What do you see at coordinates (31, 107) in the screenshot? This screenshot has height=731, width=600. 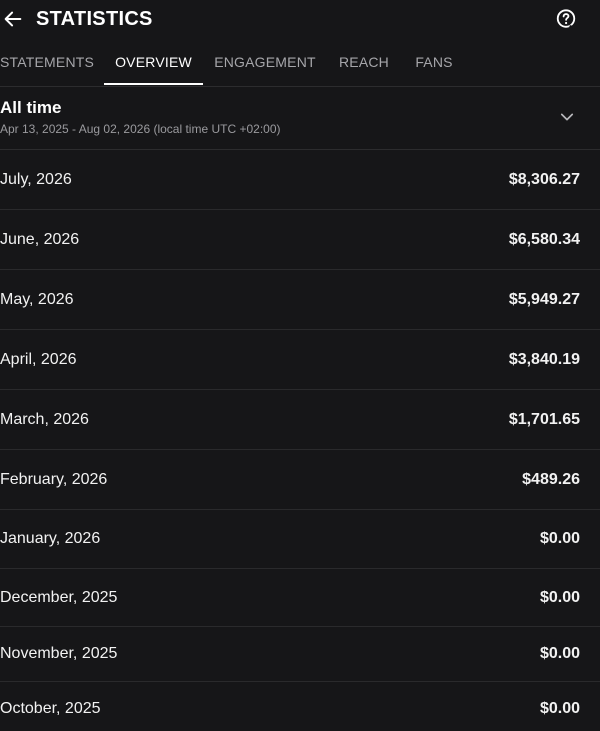 I see `date-range-title: All time` at bounding box center [31, 107].